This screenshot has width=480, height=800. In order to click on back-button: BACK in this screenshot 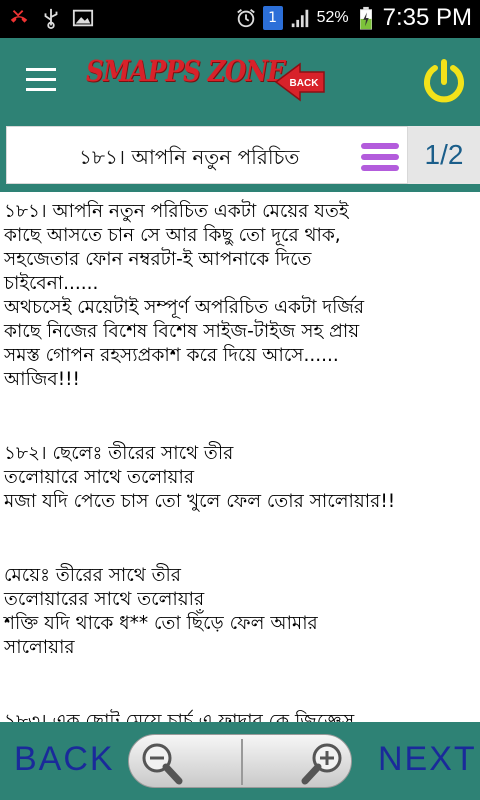, I will do `click(64, 759)`.